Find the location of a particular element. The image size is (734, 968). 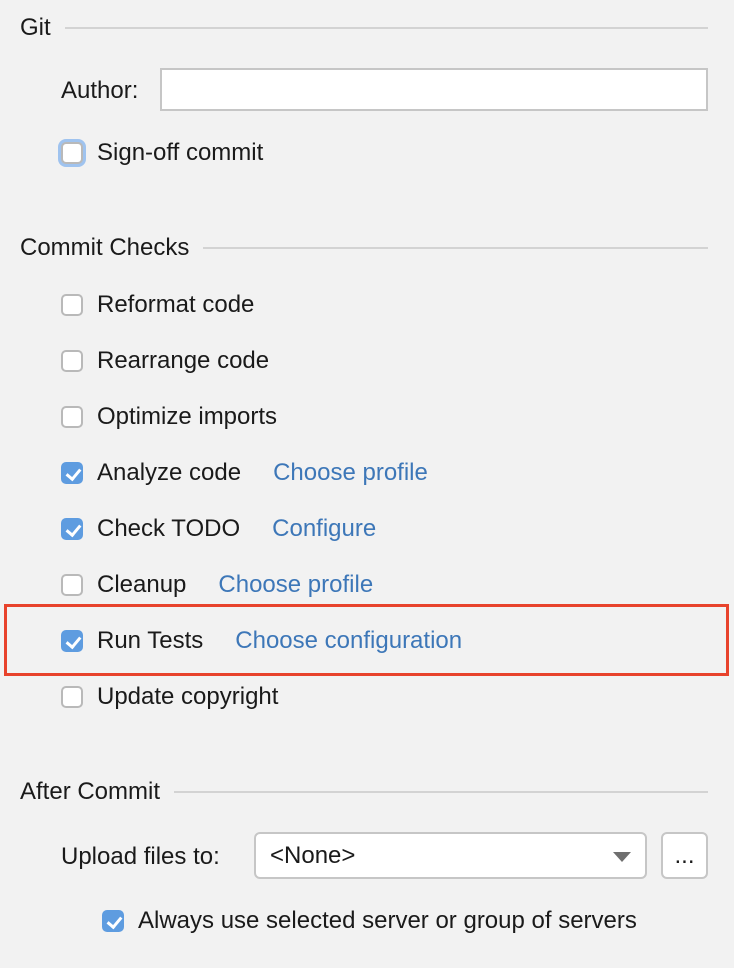

upload-files-label: Upload files to: is located at coordinates (140, 856).